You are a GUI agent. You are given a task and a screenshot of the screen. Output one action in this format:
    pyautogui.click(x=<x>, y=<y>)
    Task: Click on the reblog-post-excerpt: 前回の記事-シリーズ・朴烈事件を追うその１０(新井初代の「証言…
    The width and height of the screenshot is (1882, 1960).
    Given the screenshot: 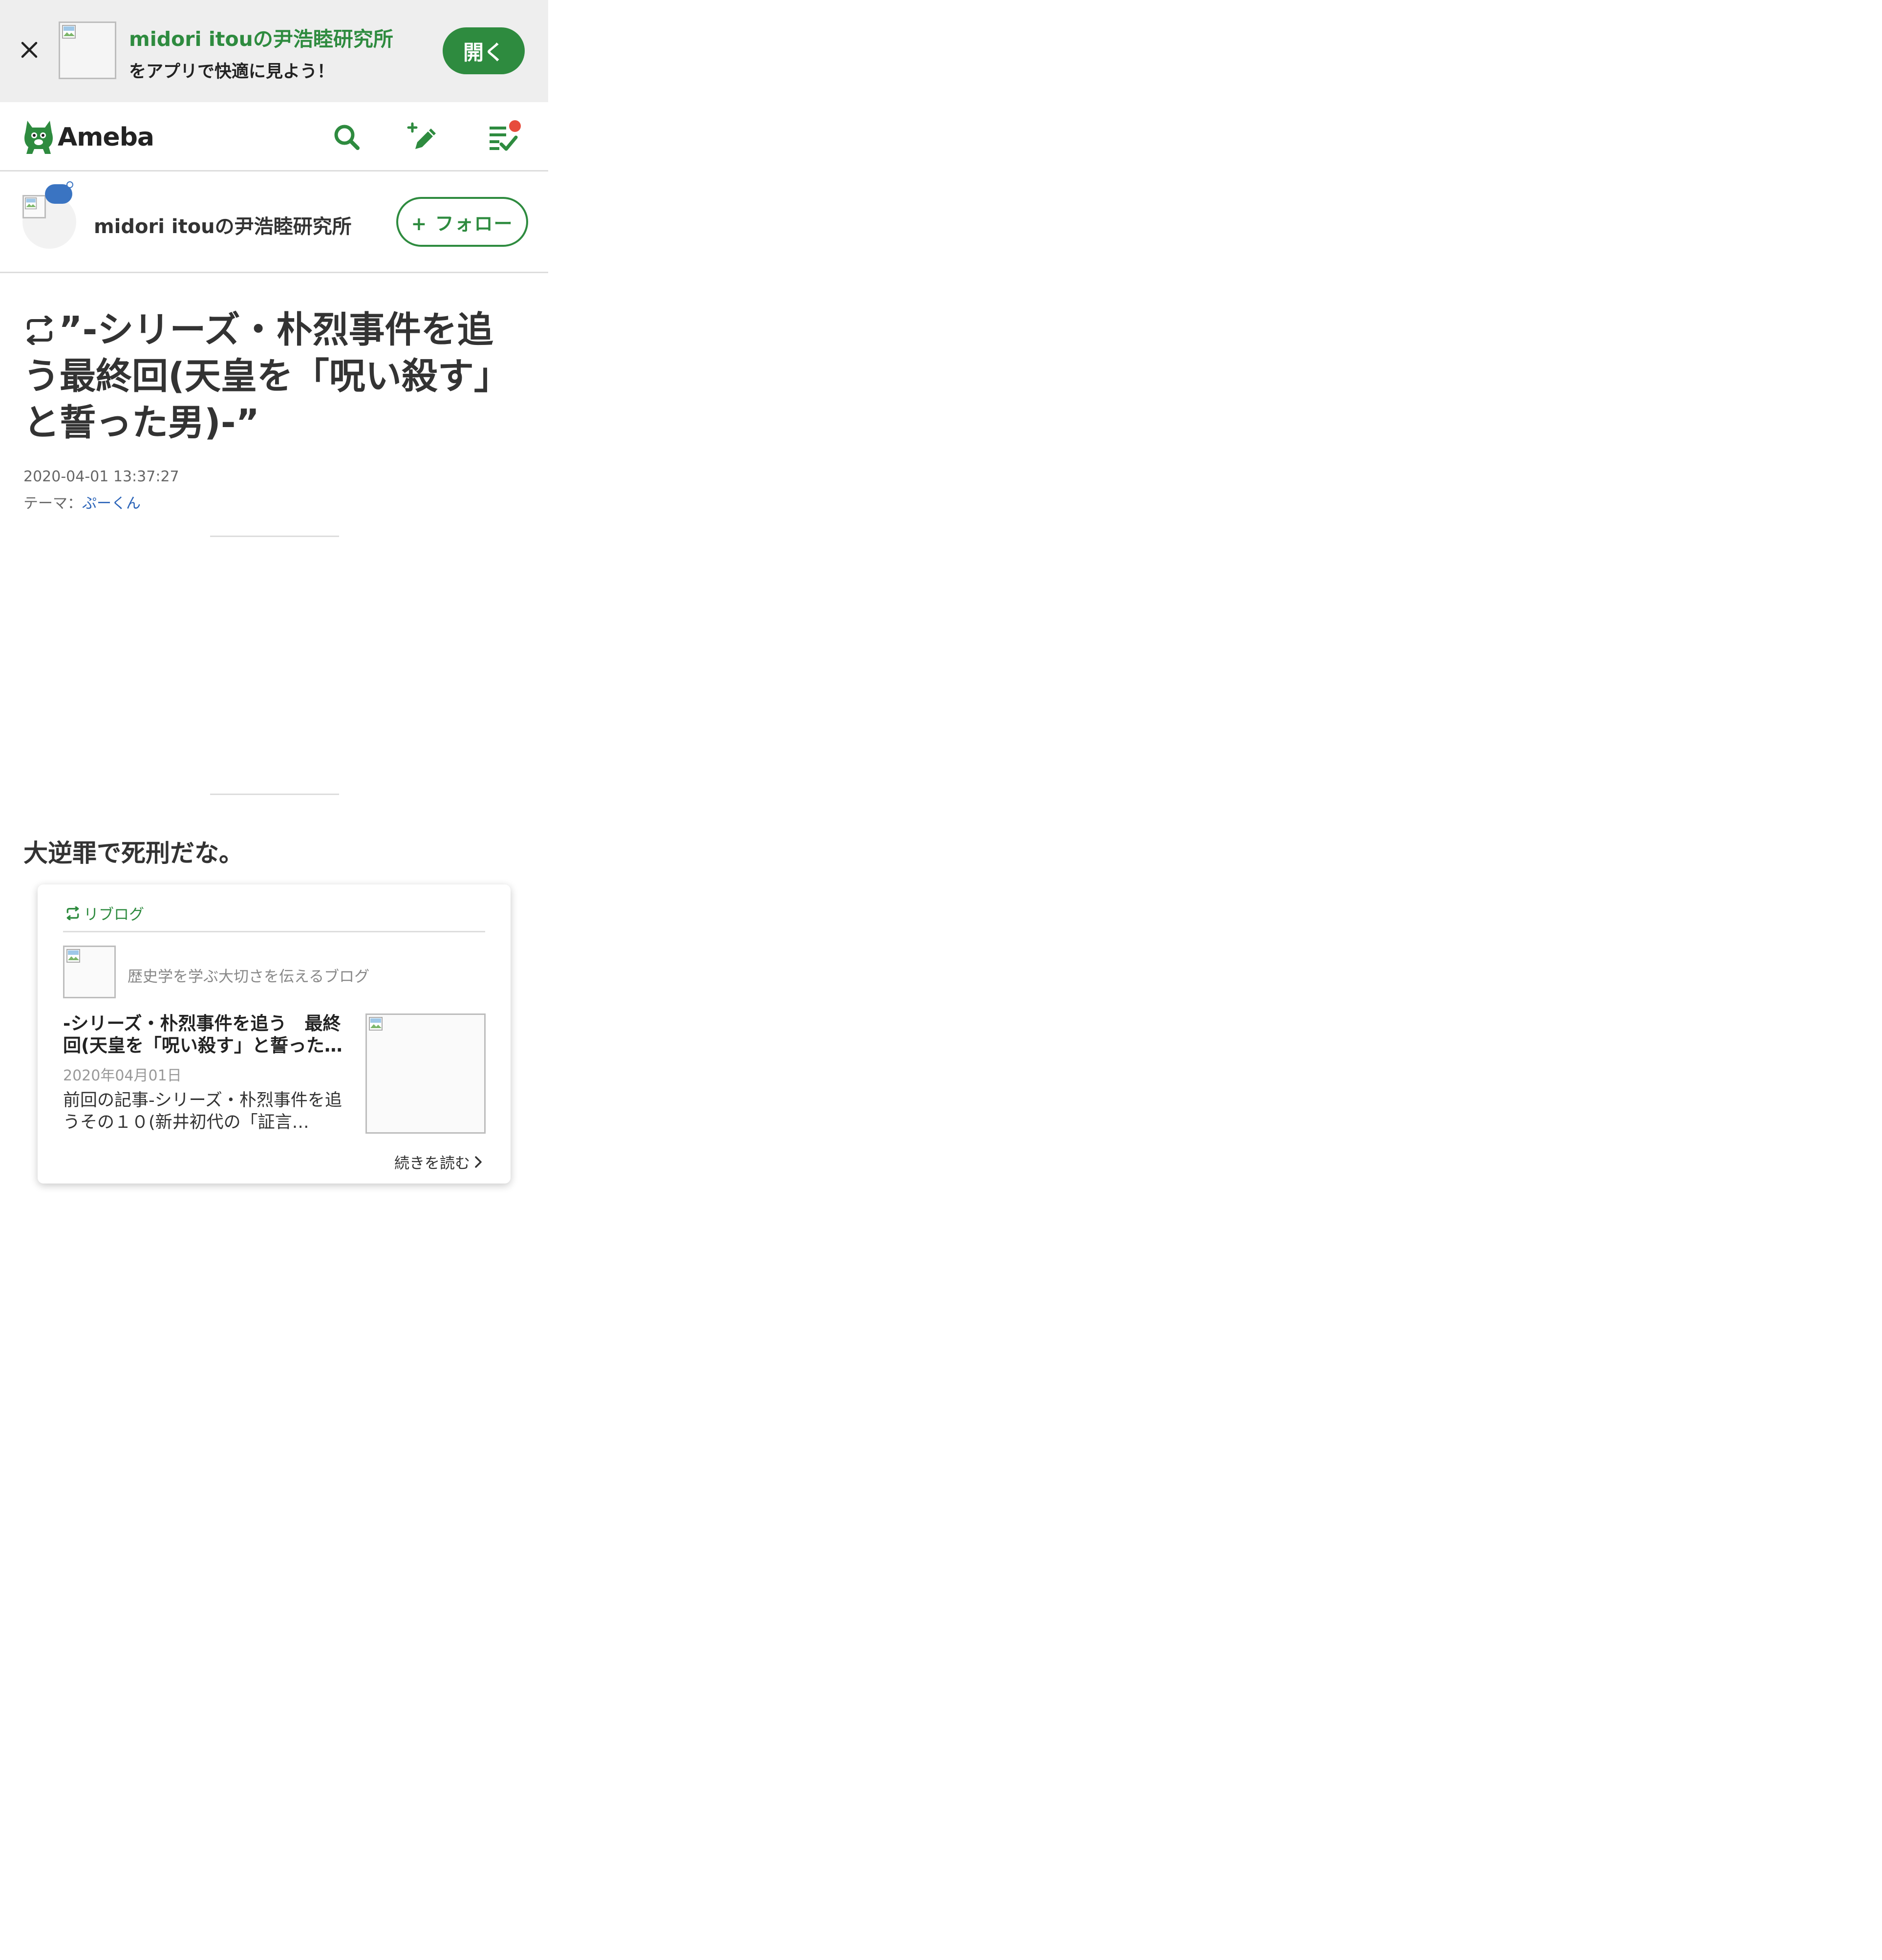 What is the action you would take?
    pyautogui.click(x=202, y=1111)
    